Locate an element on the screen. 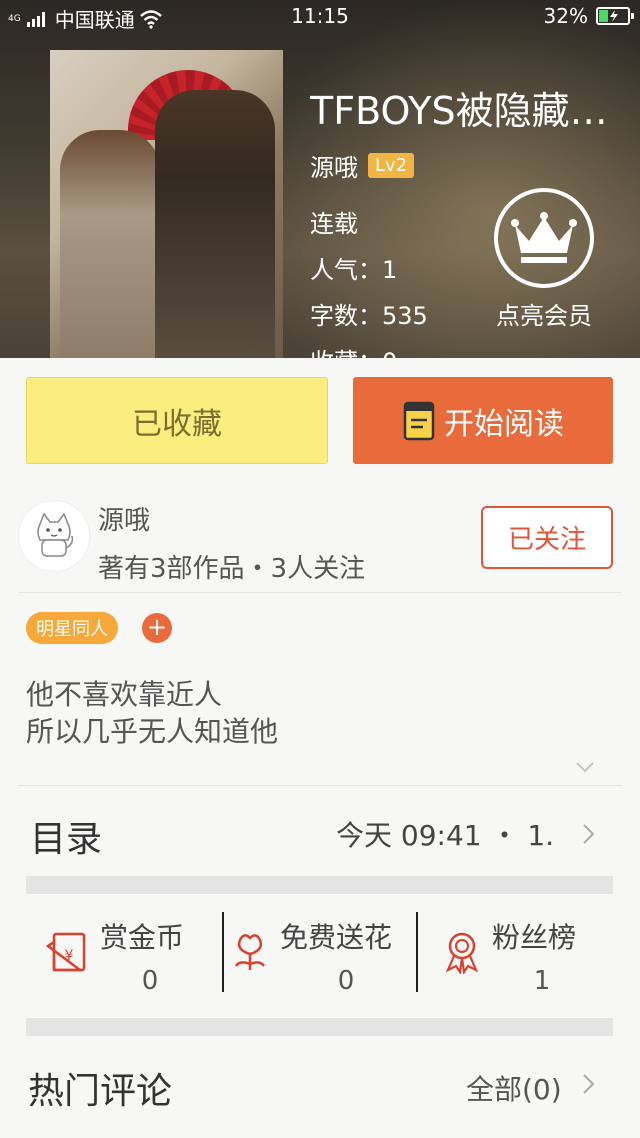 The height and width of the screenshot is (1138, 640). author-name: 源哦 is located at coordinates (334, 165).